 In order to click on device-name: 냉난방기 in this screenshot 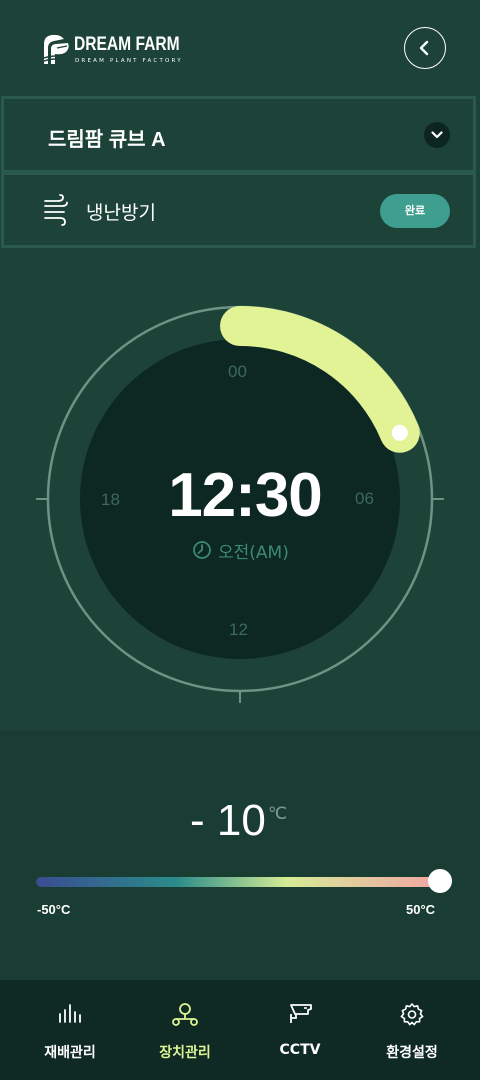, I will do `click(121, 213)`.